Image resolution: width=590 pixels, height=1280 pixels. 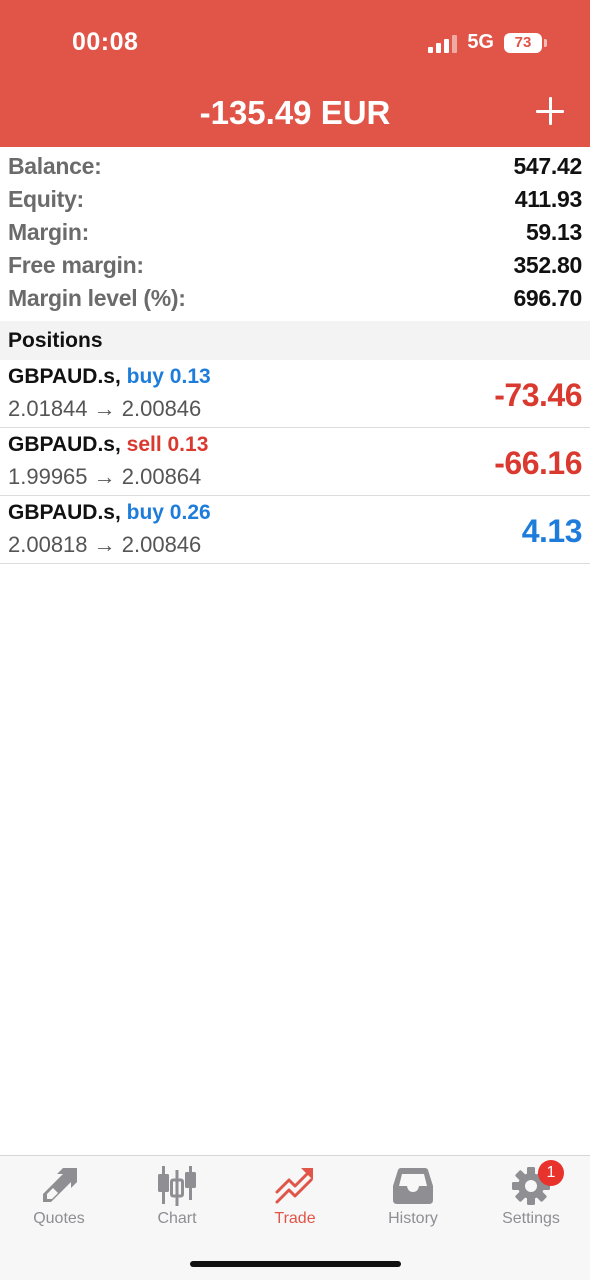 I want to click on tab-label: Trade, so click(x=295, y=1218).